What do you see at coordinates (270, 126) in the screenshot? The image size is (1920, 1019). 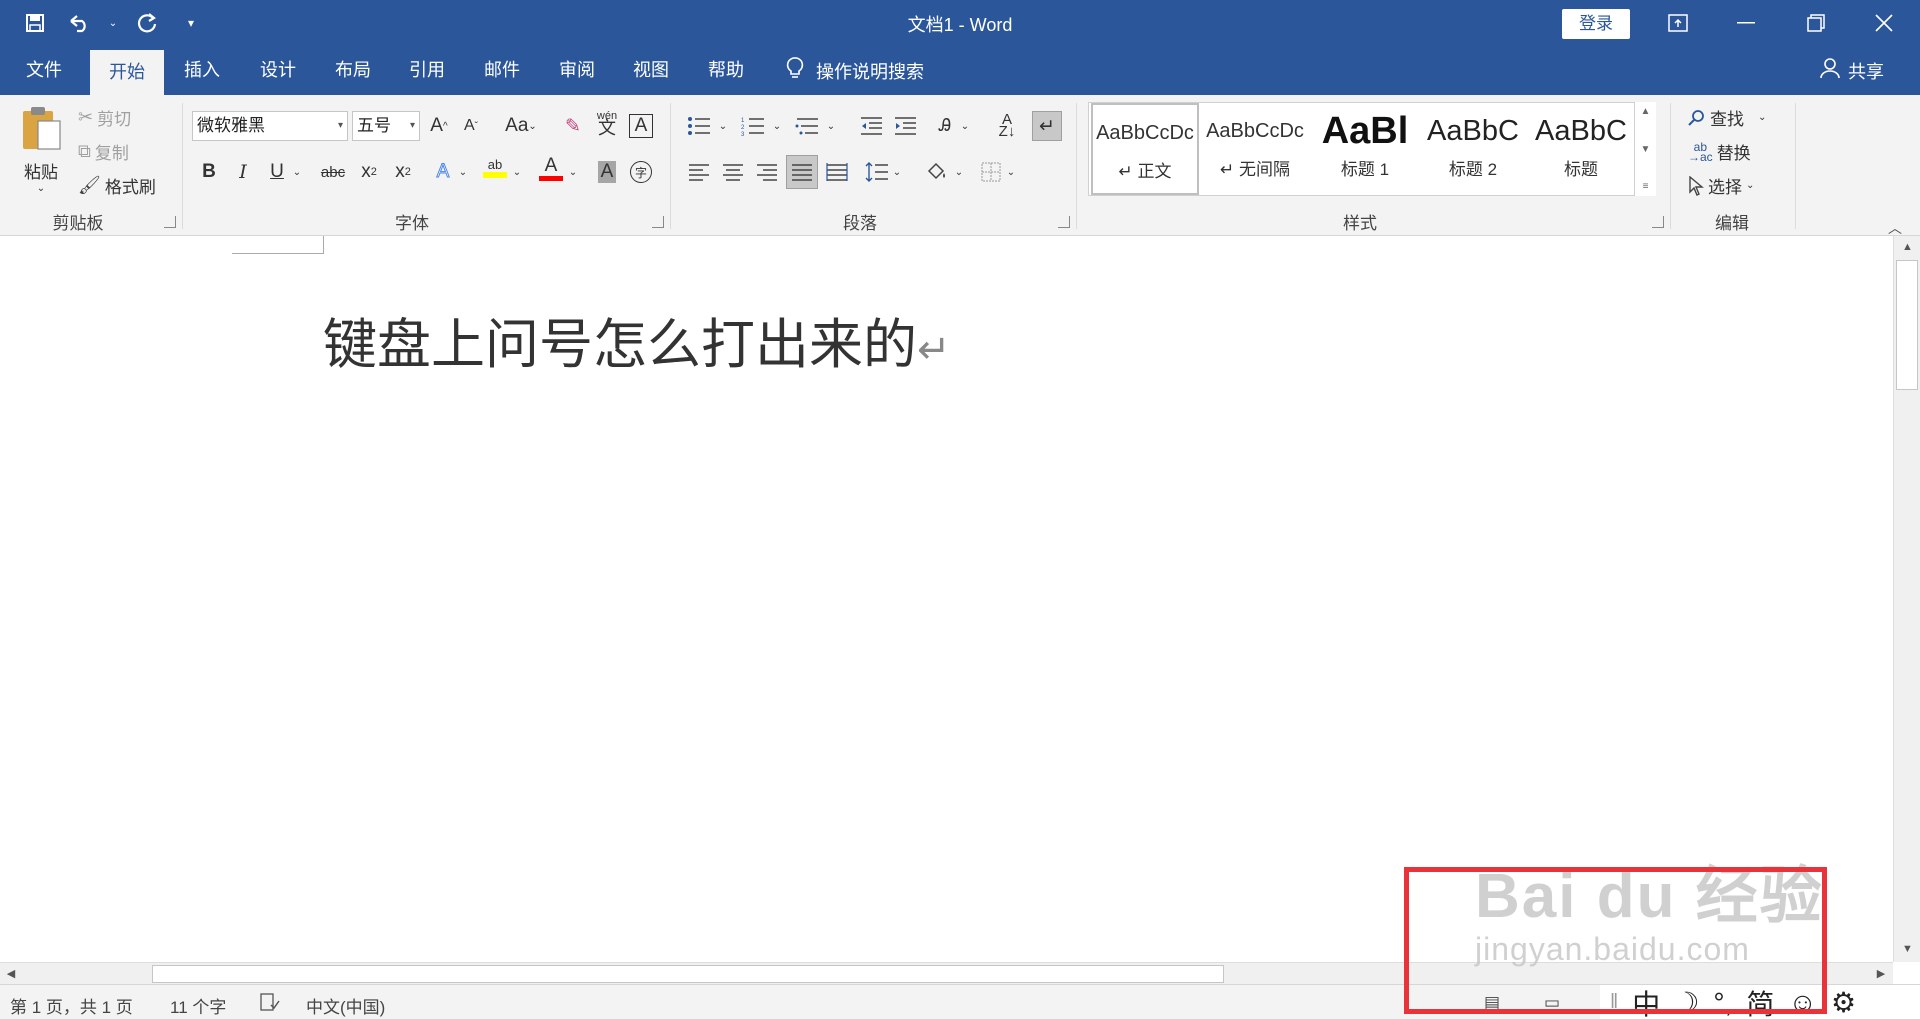 I see `font-name-combo: 微软雅黑 ▾` at bounding box center [270, 126].